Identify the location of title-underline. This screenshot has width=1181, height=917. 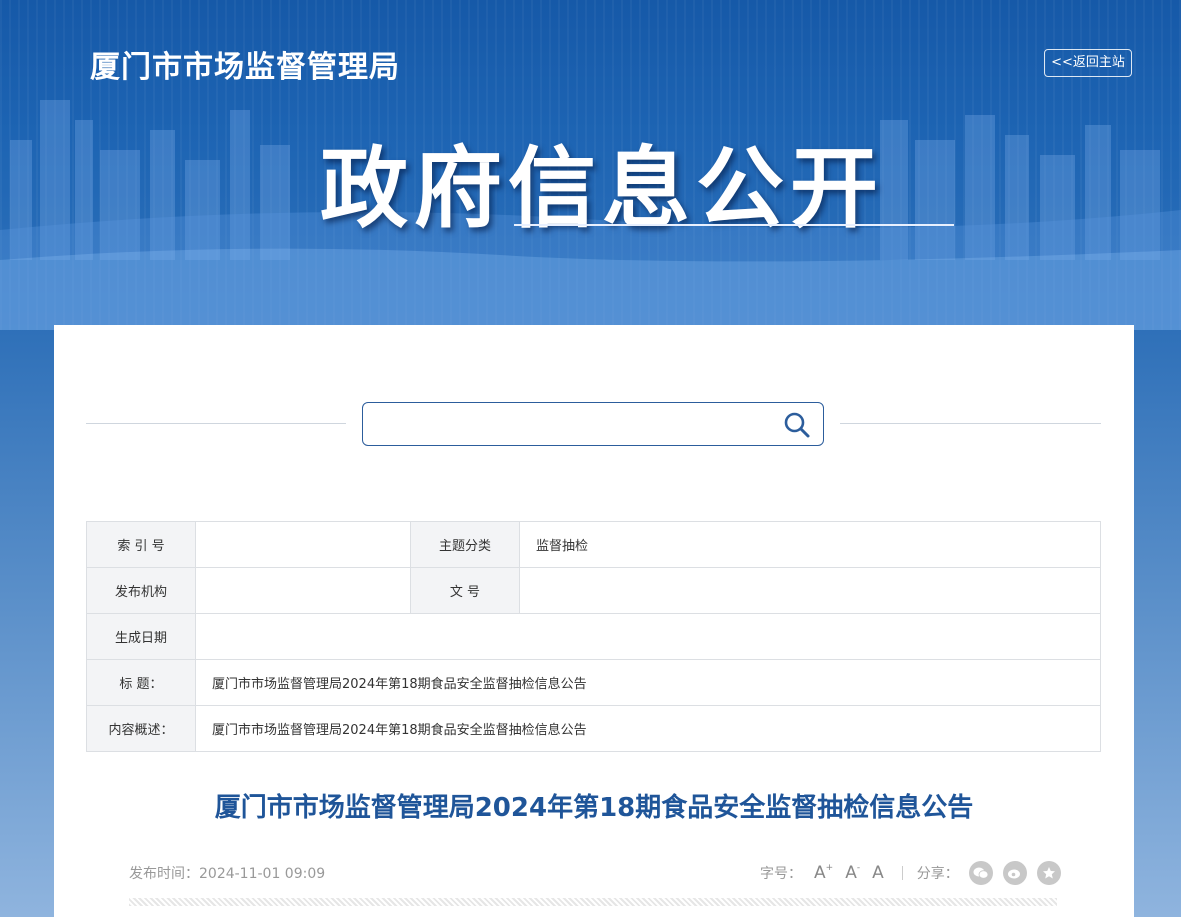
(734, 225).